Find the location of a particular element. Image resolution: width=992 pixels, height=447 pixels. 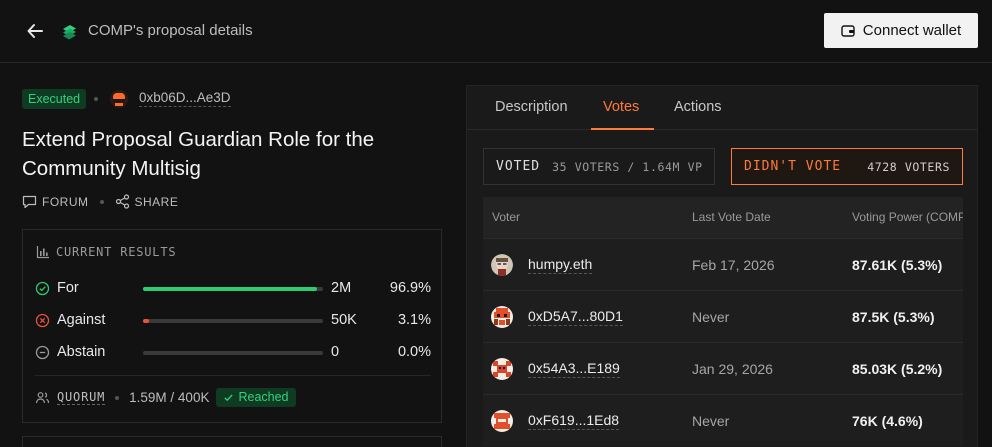

quorum-status-label: Reached is located at coordinates (263, 397).